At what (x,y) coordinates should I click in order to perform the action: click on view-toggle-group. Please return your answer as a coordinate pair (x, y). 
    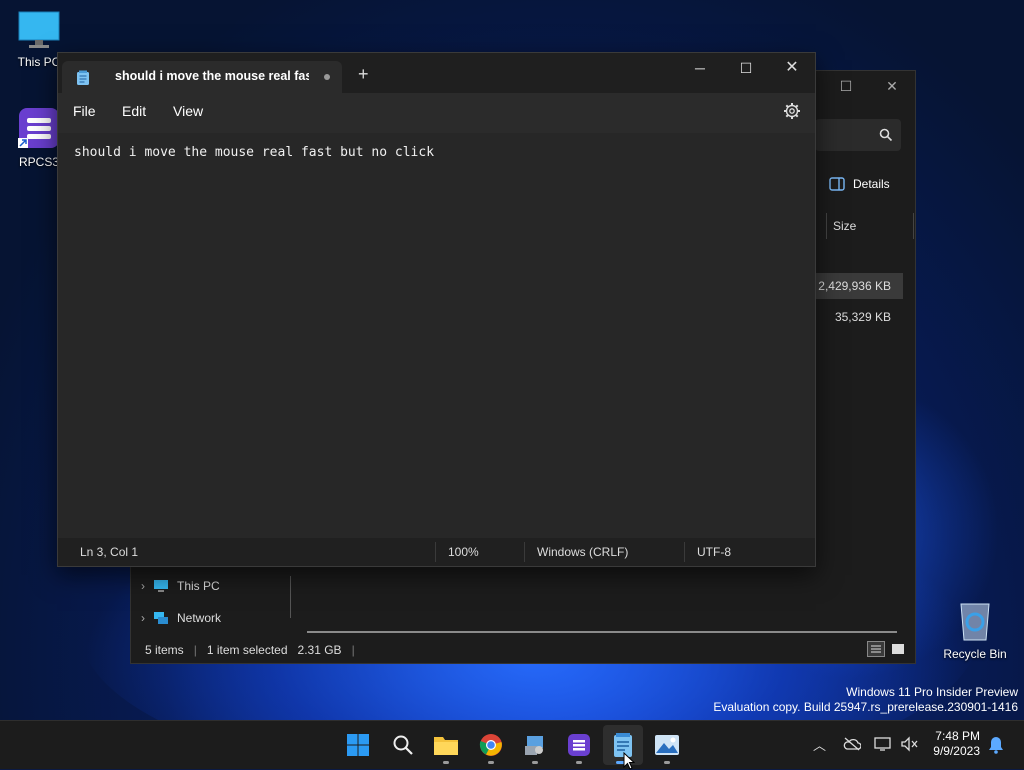
    Looking at the image, I should click on (887, 649).